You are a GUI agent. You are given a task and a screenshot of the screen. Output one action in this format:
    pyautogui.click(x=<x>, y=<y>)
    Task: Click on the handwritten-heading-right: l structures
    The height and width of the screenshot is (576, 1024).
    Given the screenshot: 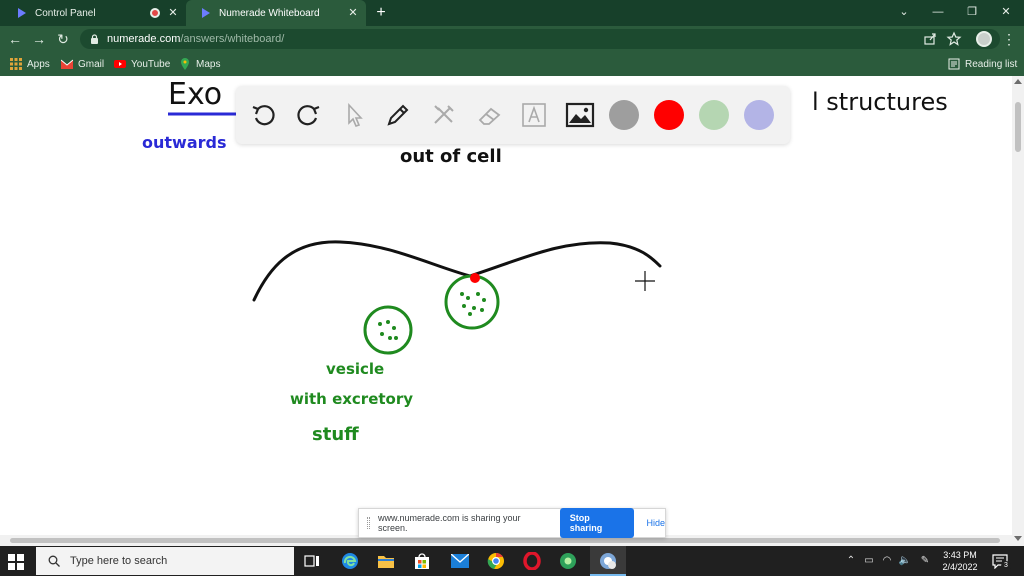 What is the action you would take?
    pyautogui.click(x=880, y=102)
    